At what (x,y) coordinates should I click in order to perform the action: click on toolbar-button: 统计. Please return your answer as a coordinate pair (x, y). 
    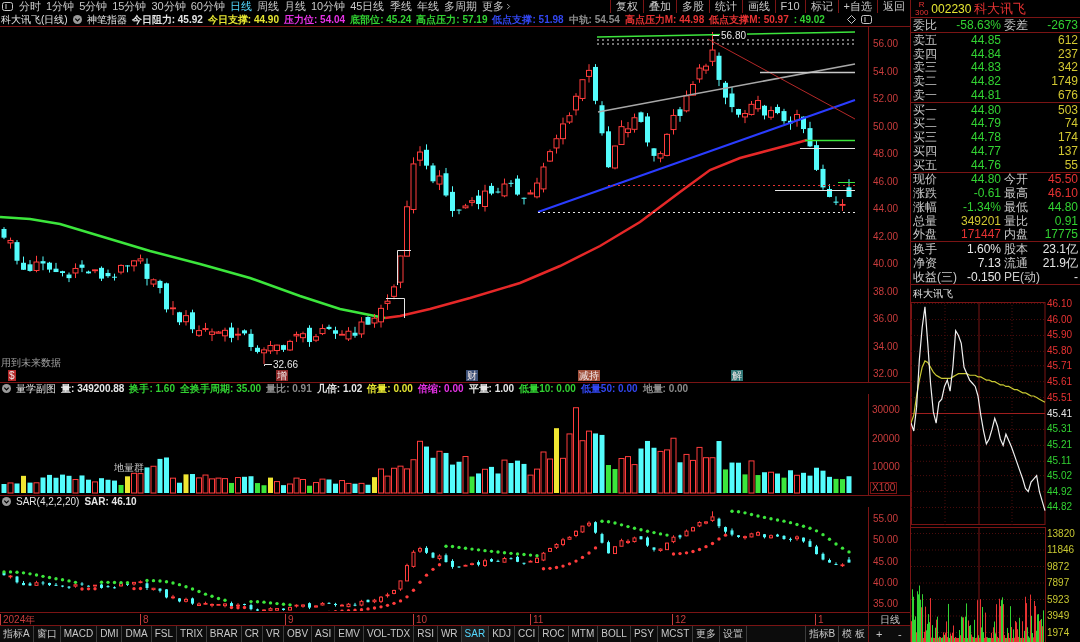
    Looking at the image, I should click on (725, 6).